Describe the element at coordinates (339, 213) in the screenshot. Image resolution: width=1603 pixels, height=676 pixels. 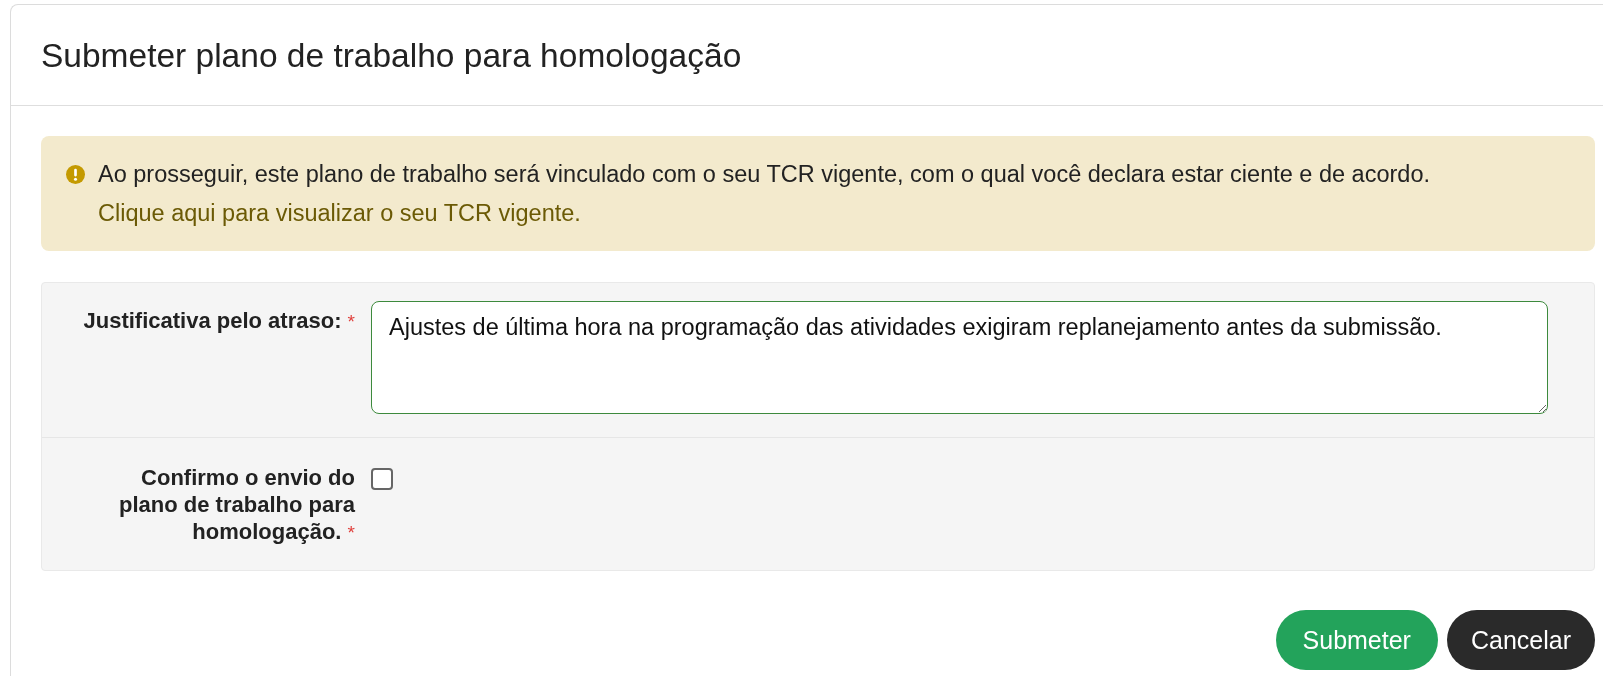
I see `view-tcr-link: Clique aqui para visualizar o seu TCR vigente.` at that location.